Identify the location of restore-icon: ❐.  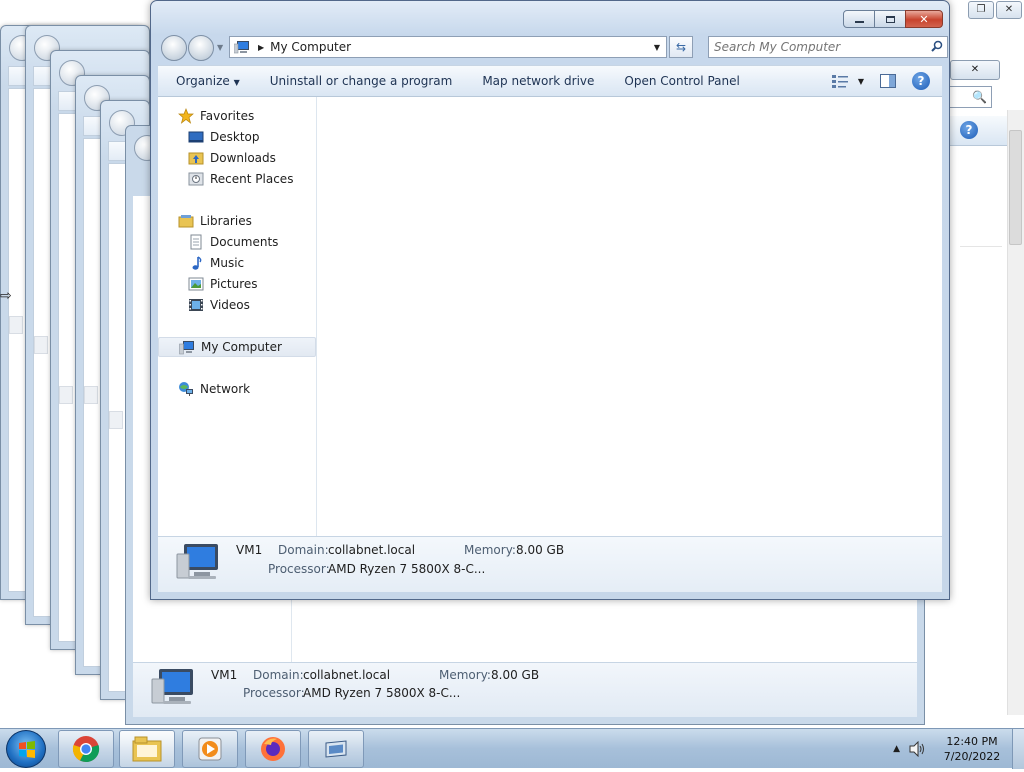
(981, 10).